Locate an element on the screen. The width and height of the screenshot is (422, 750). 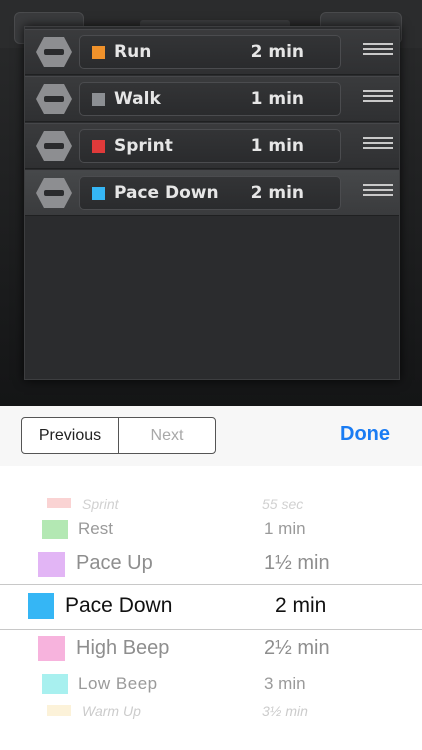
step-item-box: Sprint 1 min is located at coordinates (210, 146).